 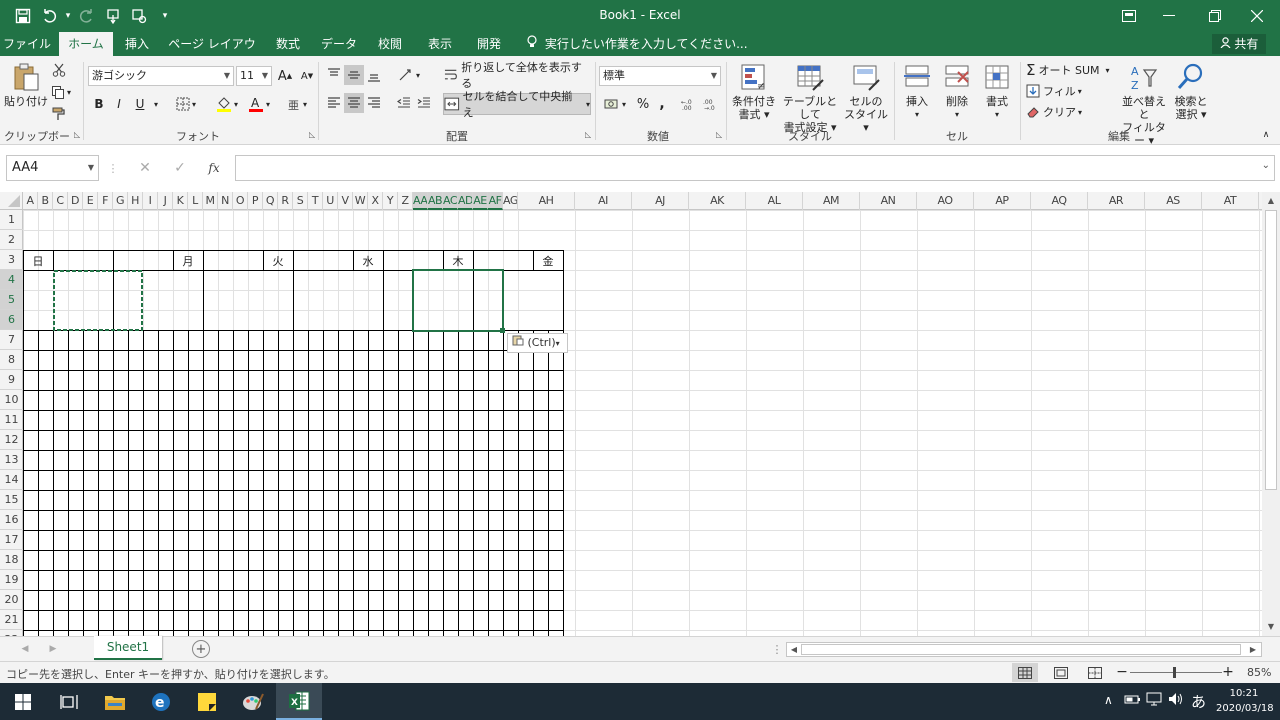 What do you see at coordinates (11, 440) in the screenshot?
I see `row-header-12: 12` at bounding box center [11, 440].